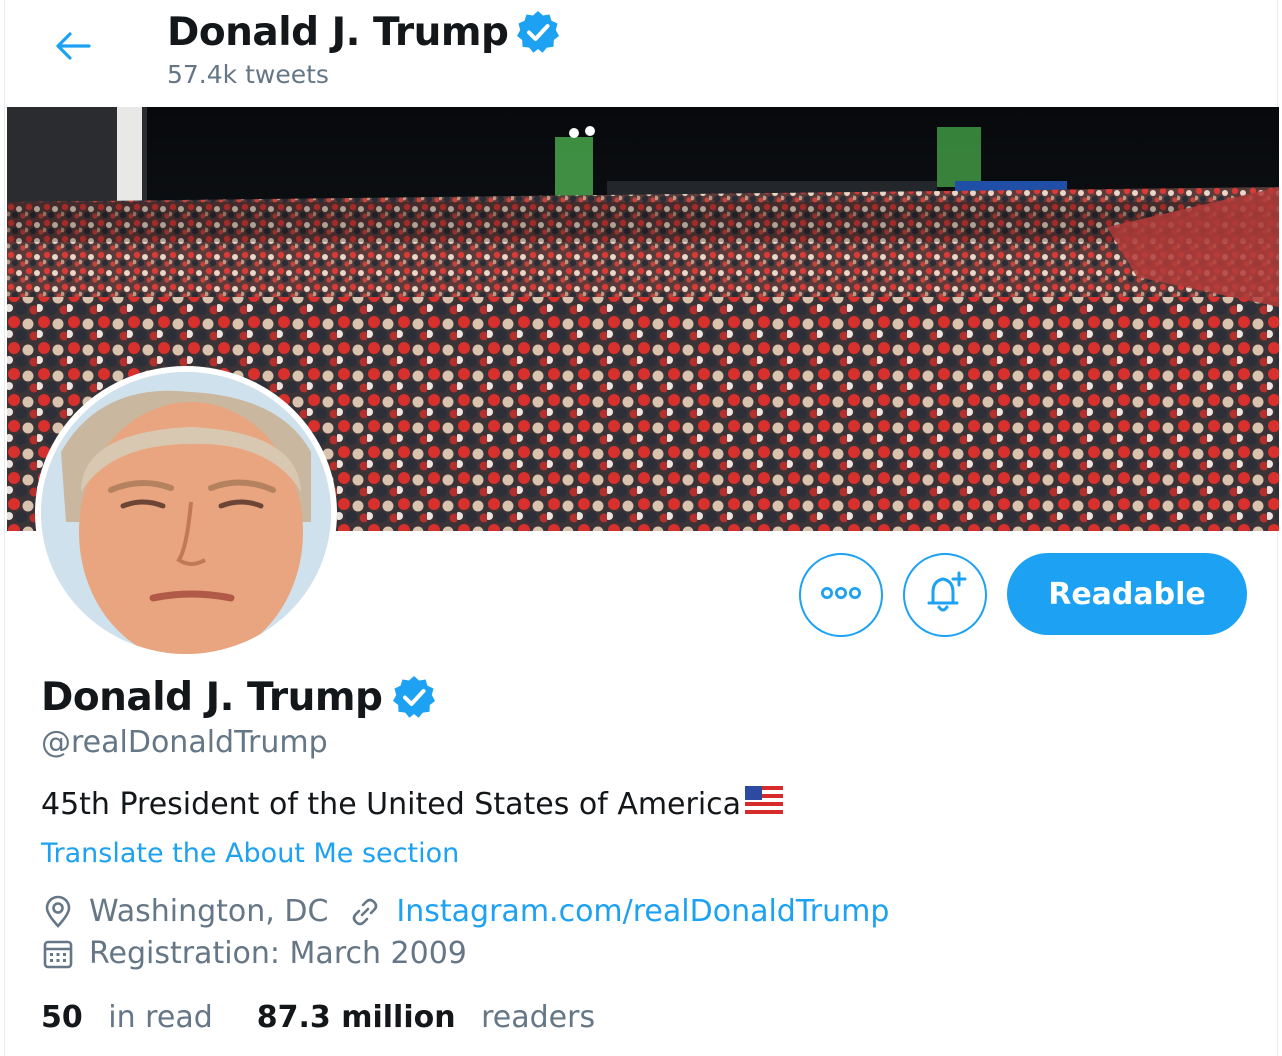  I want to click on followers-count: 87.3 million, so click(356, 1017).